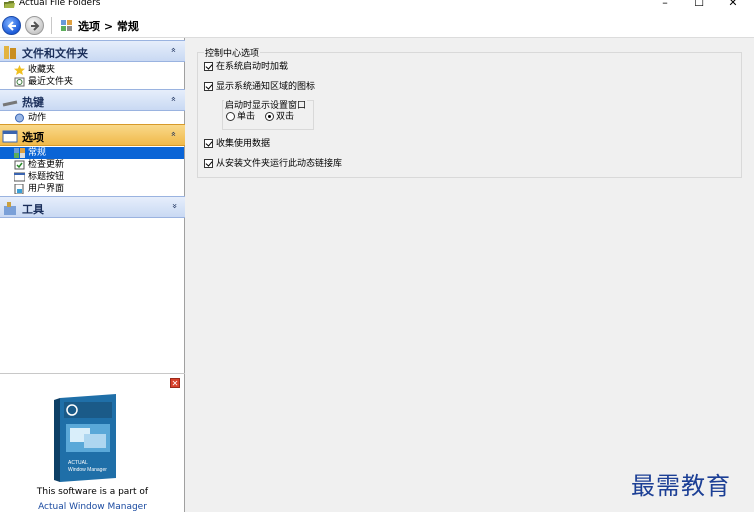 The height and width of the screenshot is (512, 754). I want to click on back-button, so click(11, 25).